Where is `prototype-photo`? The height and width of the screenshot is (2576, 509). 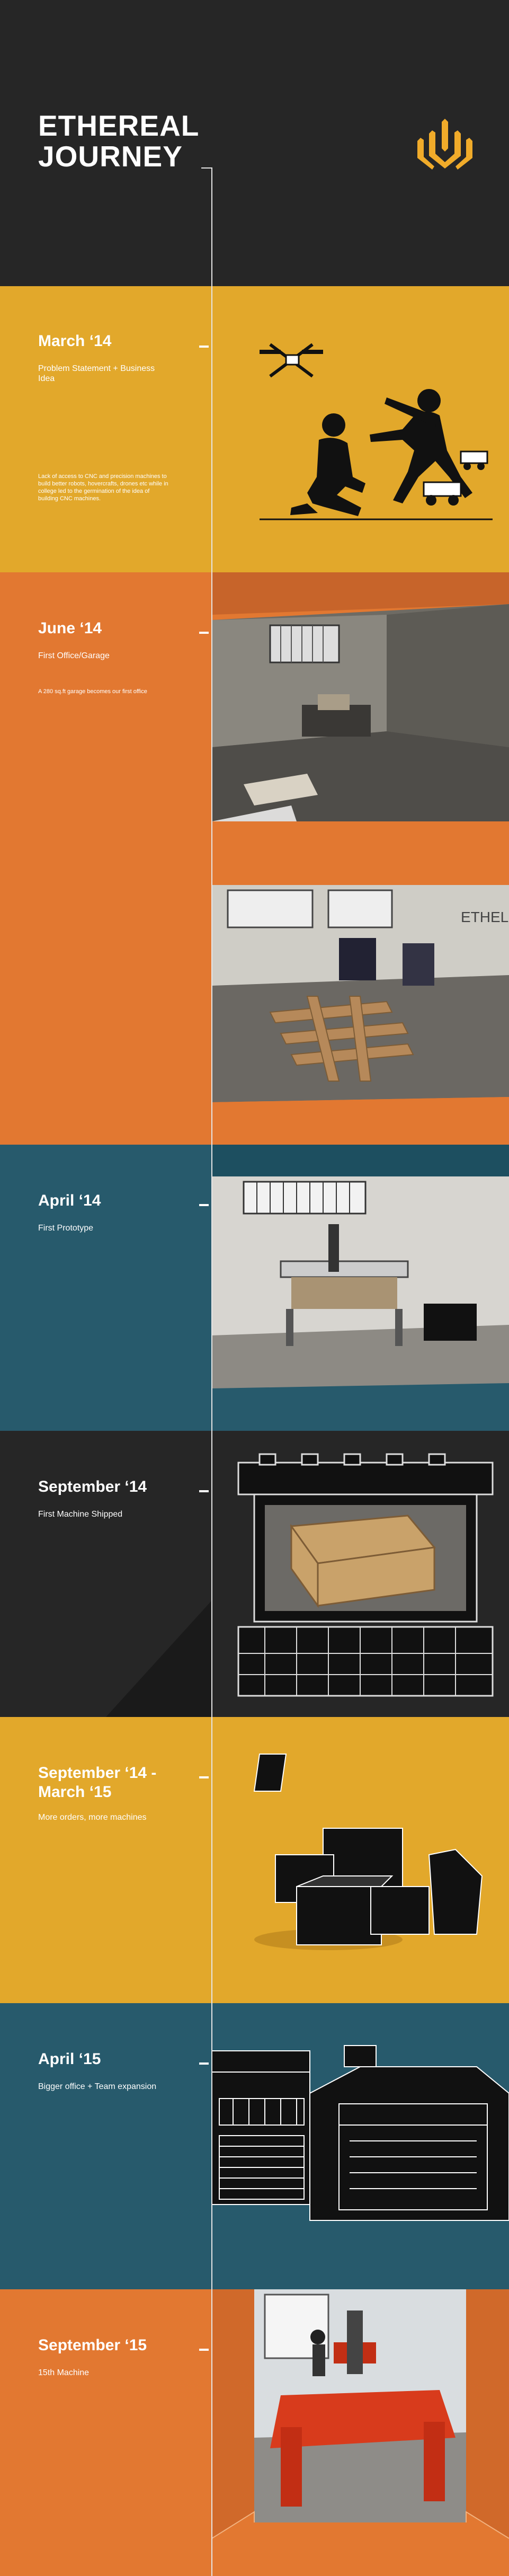
prototype-photo is located at coordinates (360, 1288).